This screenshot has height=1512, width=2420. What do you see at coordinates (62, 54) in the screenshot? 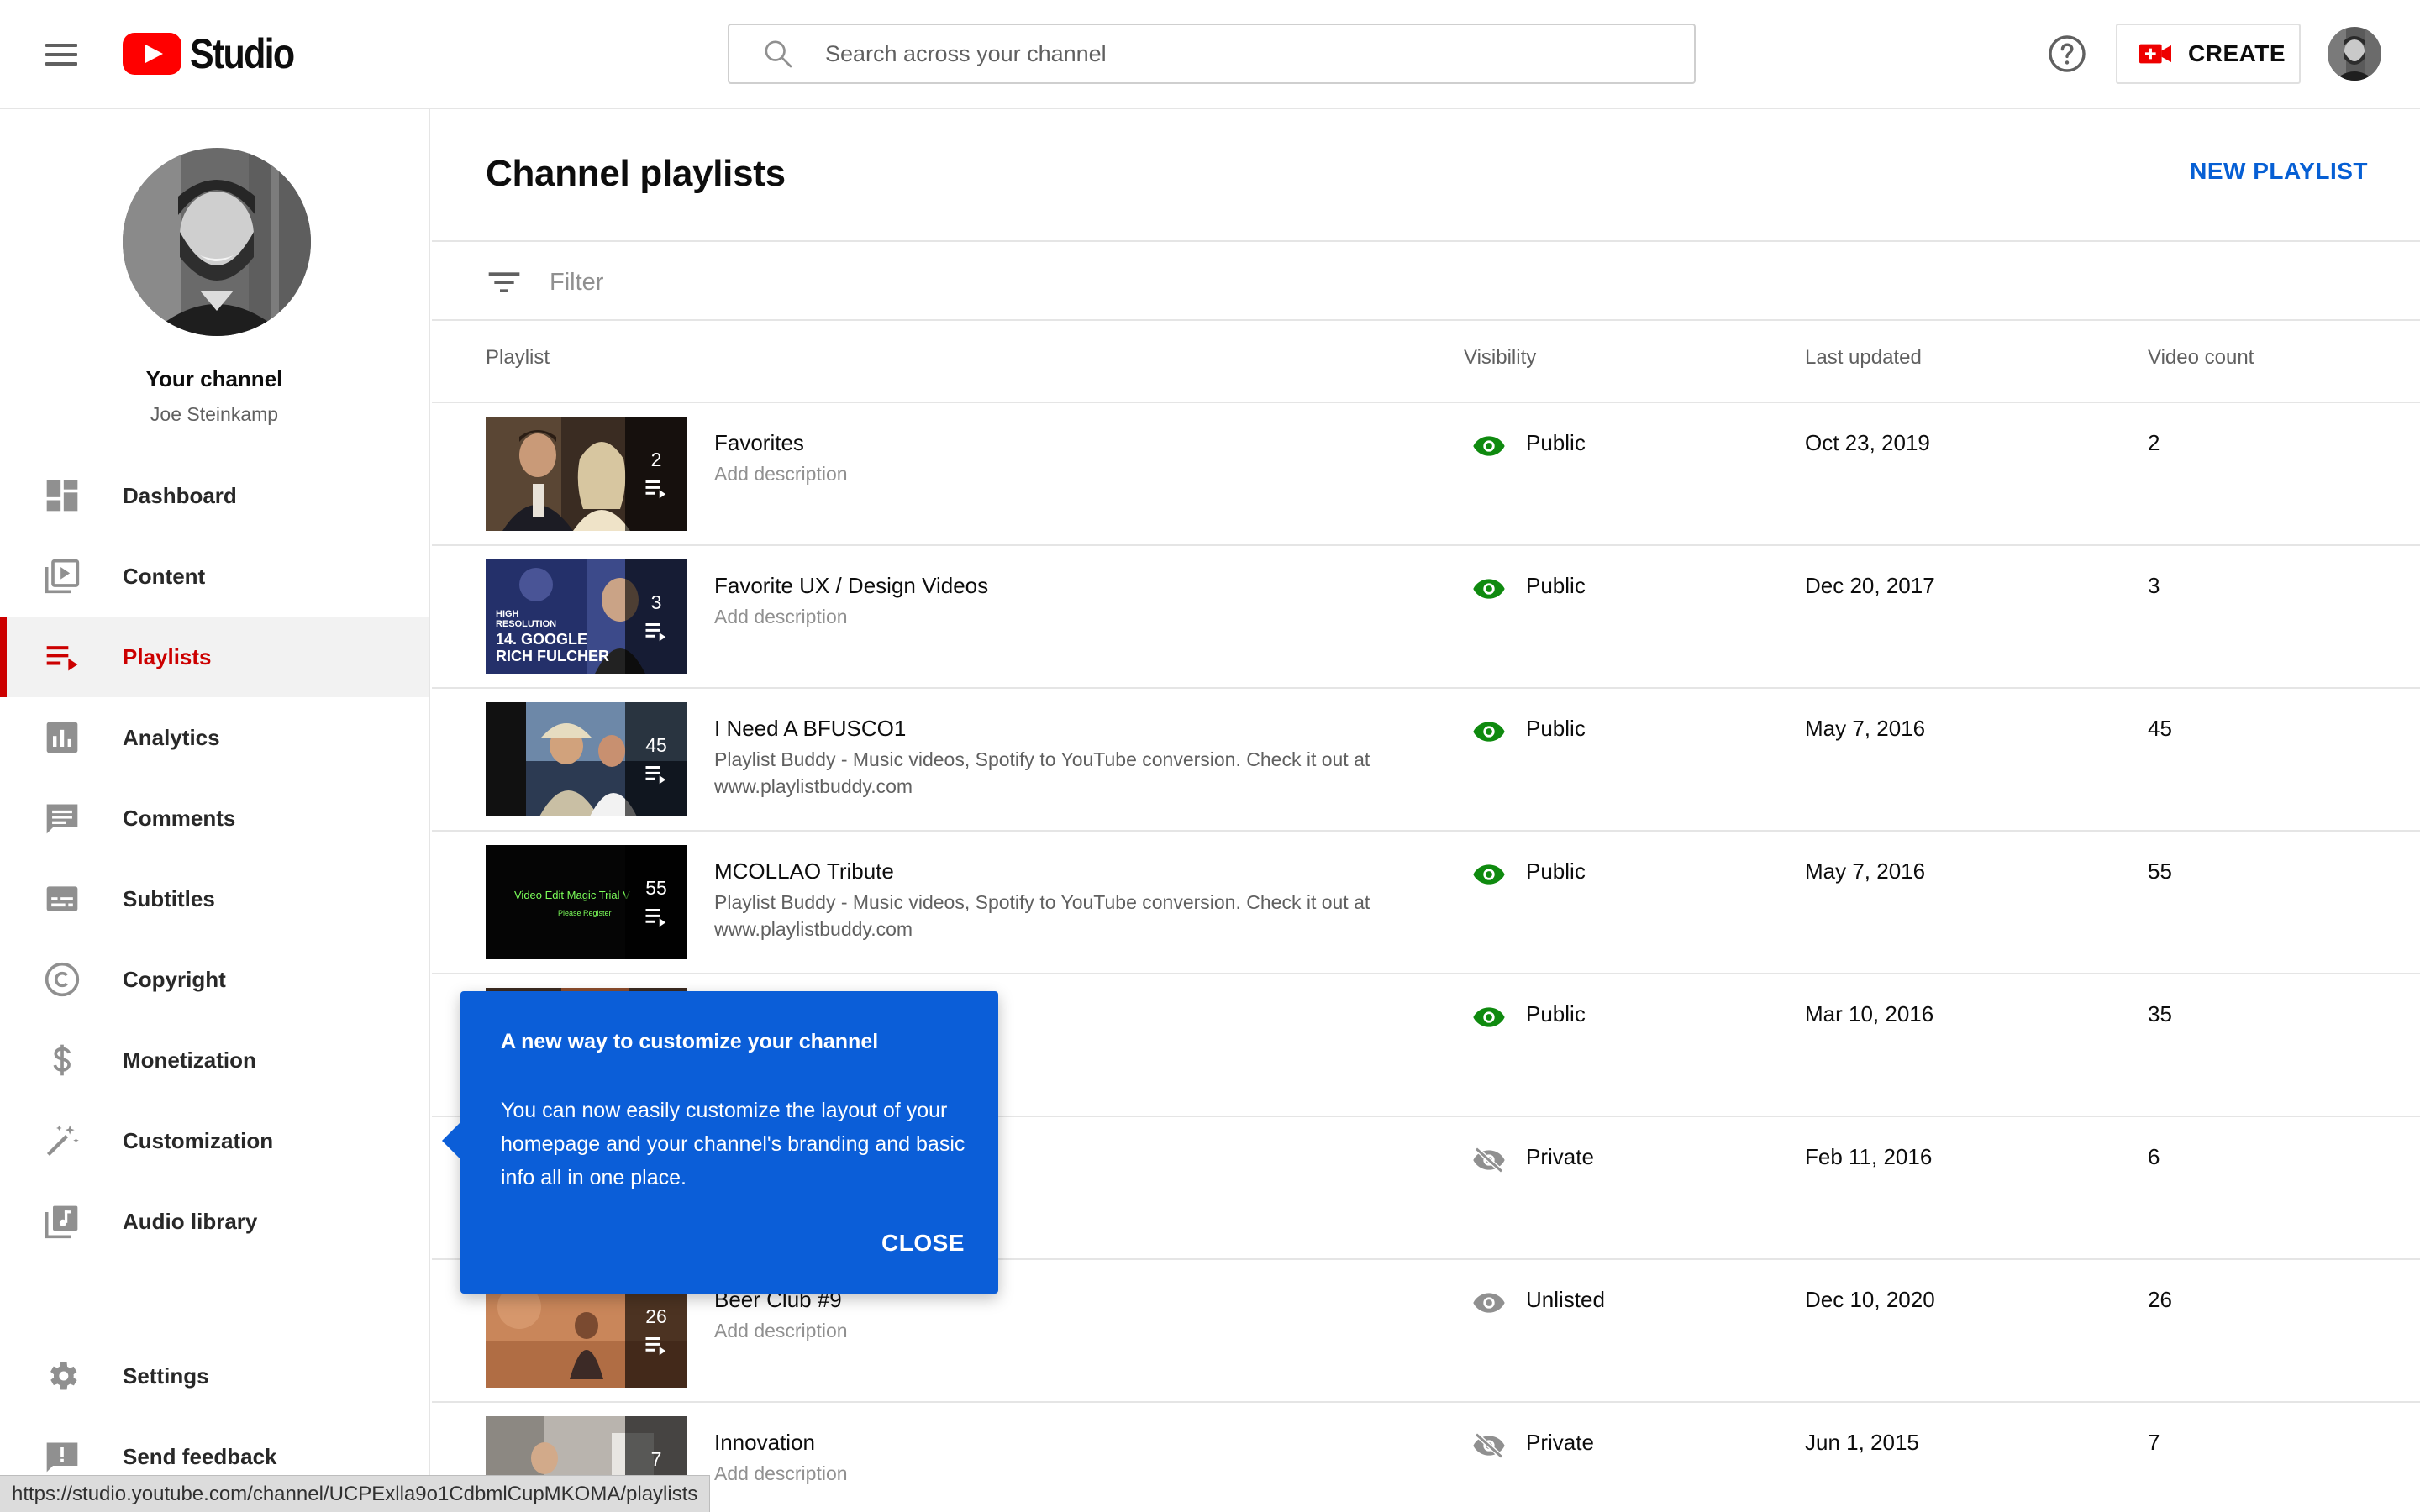
I see `hamburger-menu-icon` at bounding box center [62, 54].